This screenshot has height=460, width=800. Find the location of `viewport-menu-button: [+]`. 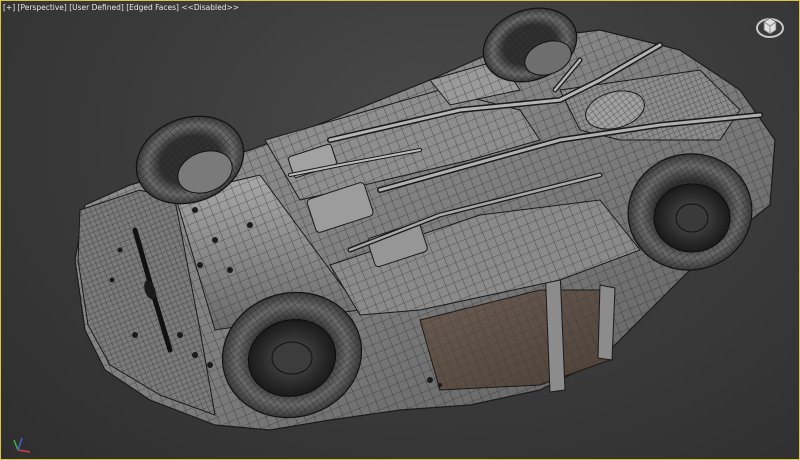

viewport-menu-button: [+] is located at coordinates (9, 7).